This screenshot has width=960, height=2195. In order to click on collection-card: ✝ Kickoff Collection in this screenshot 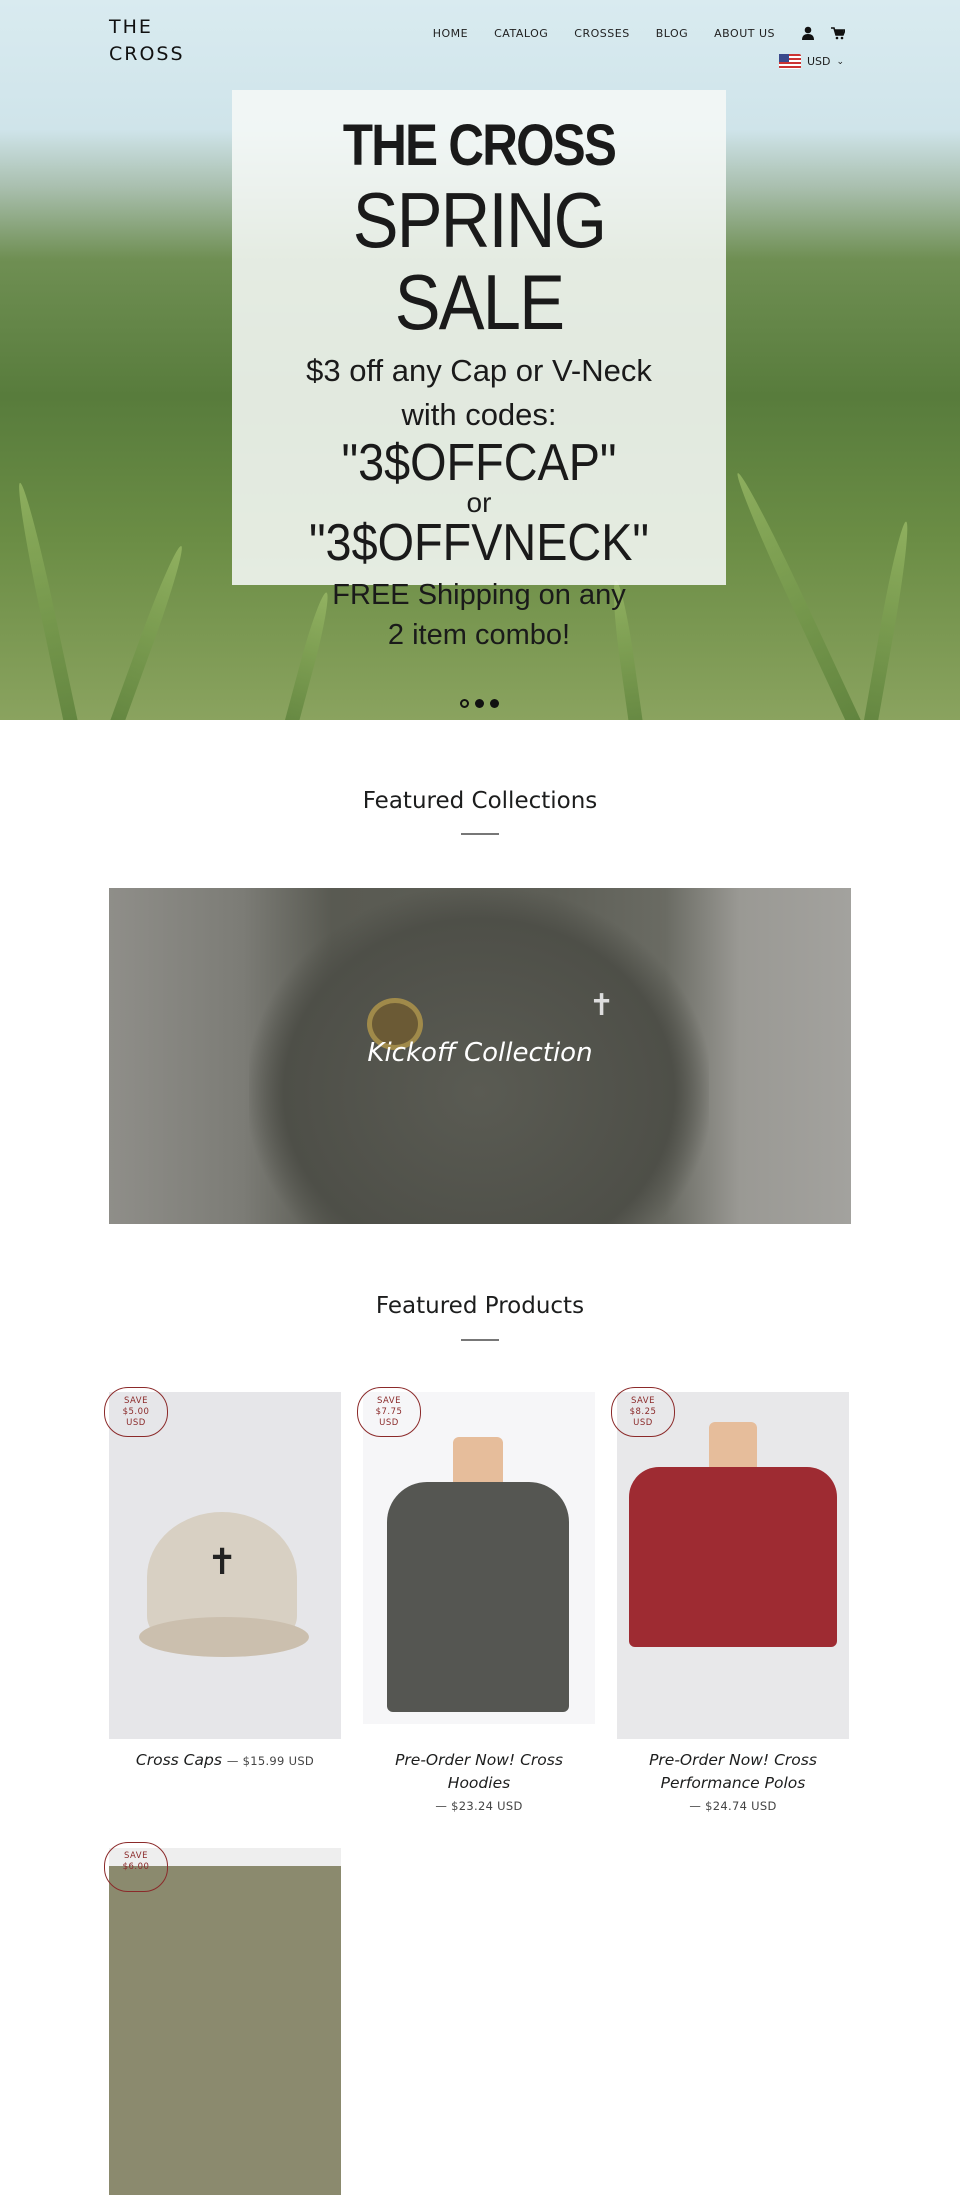, I will do `click(480, 1056)`.